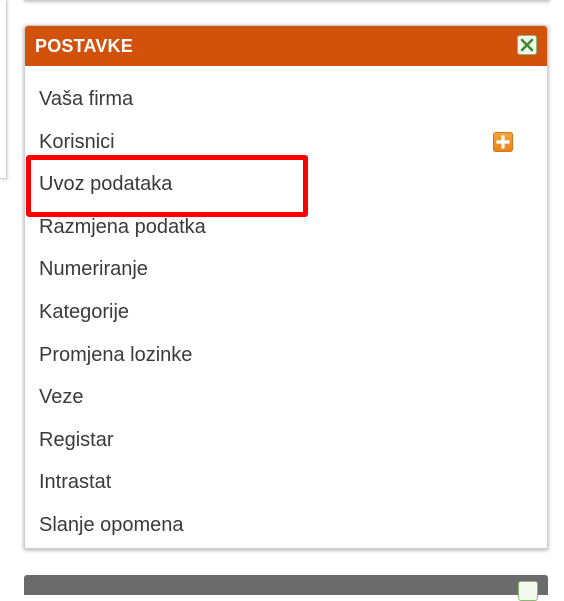  Describe the element at coordinates (77, 141) in the screenshot. I see `menu-item-label: Korisnici` at that location.